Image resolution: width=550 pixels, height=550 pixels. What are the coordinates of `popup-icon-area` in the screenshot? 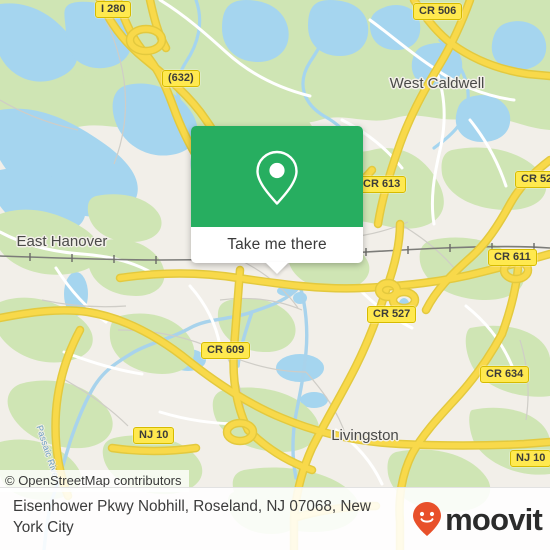 It's located at (277, 176).